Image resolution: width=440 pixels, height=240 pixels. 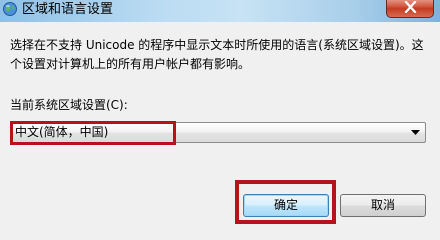 What do you see at coordinates (220, 11) in the screenshot?
I see `title-bar: 区域和语言设置` at bounding box center [220, 11].